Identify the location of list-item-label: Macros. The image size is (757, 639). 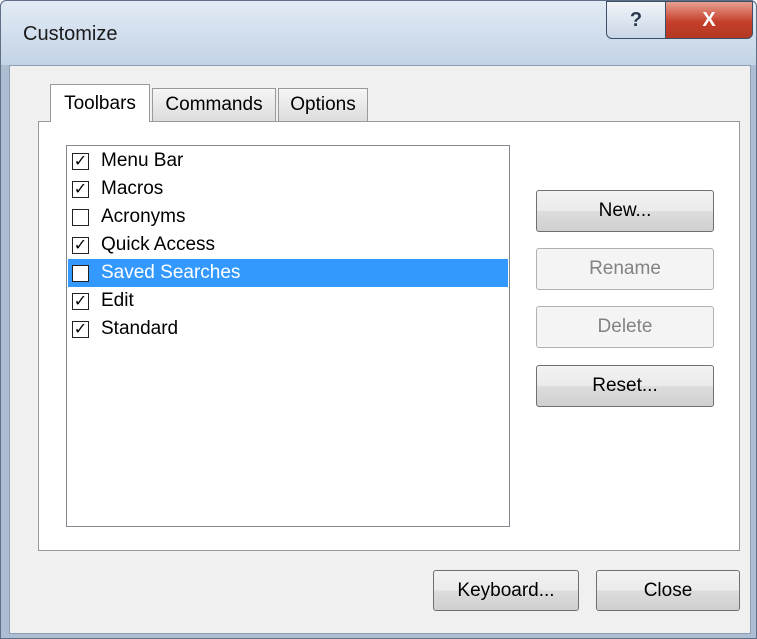
(132, 188).